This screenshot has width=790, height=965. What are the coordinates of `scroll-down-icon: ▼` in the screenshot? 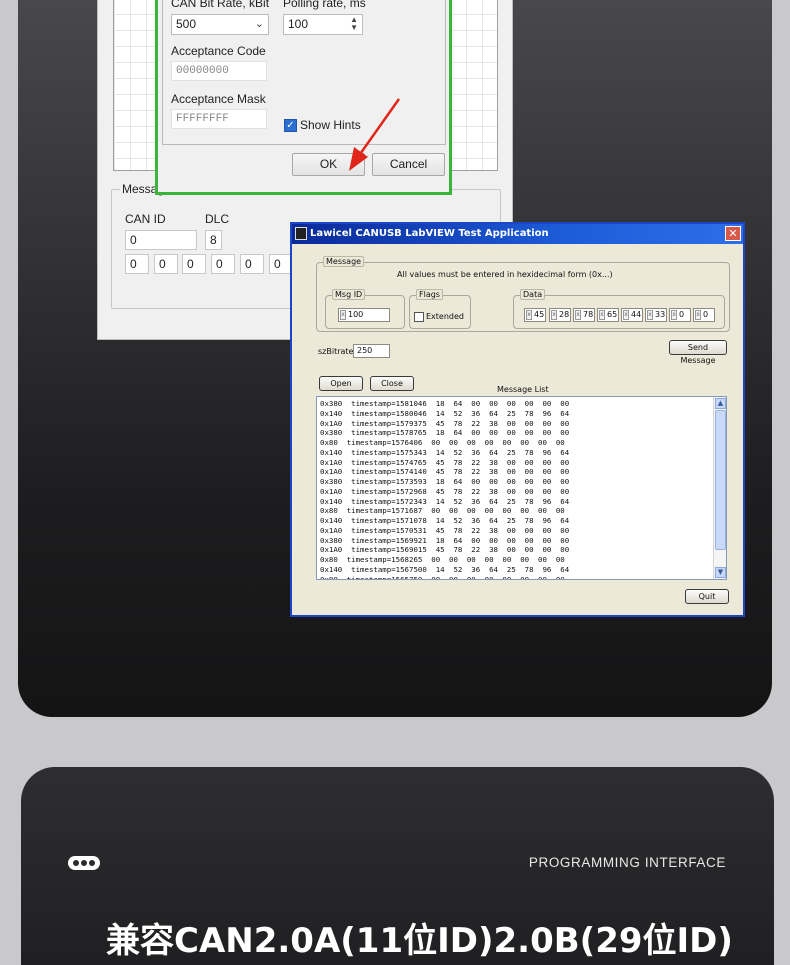 It's located at (720, 572).